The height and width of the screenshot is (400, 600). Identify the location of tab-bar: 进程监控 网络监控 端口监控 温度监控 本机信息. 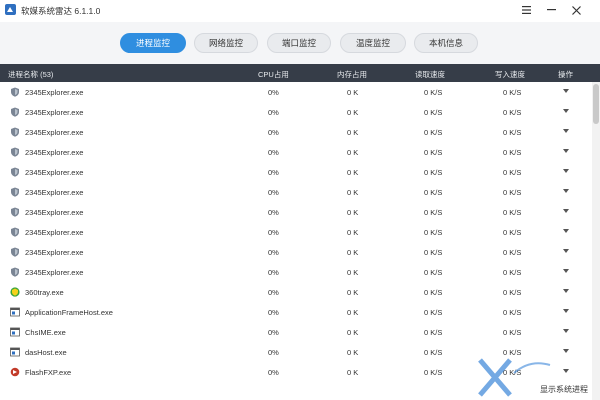
(300, 43).